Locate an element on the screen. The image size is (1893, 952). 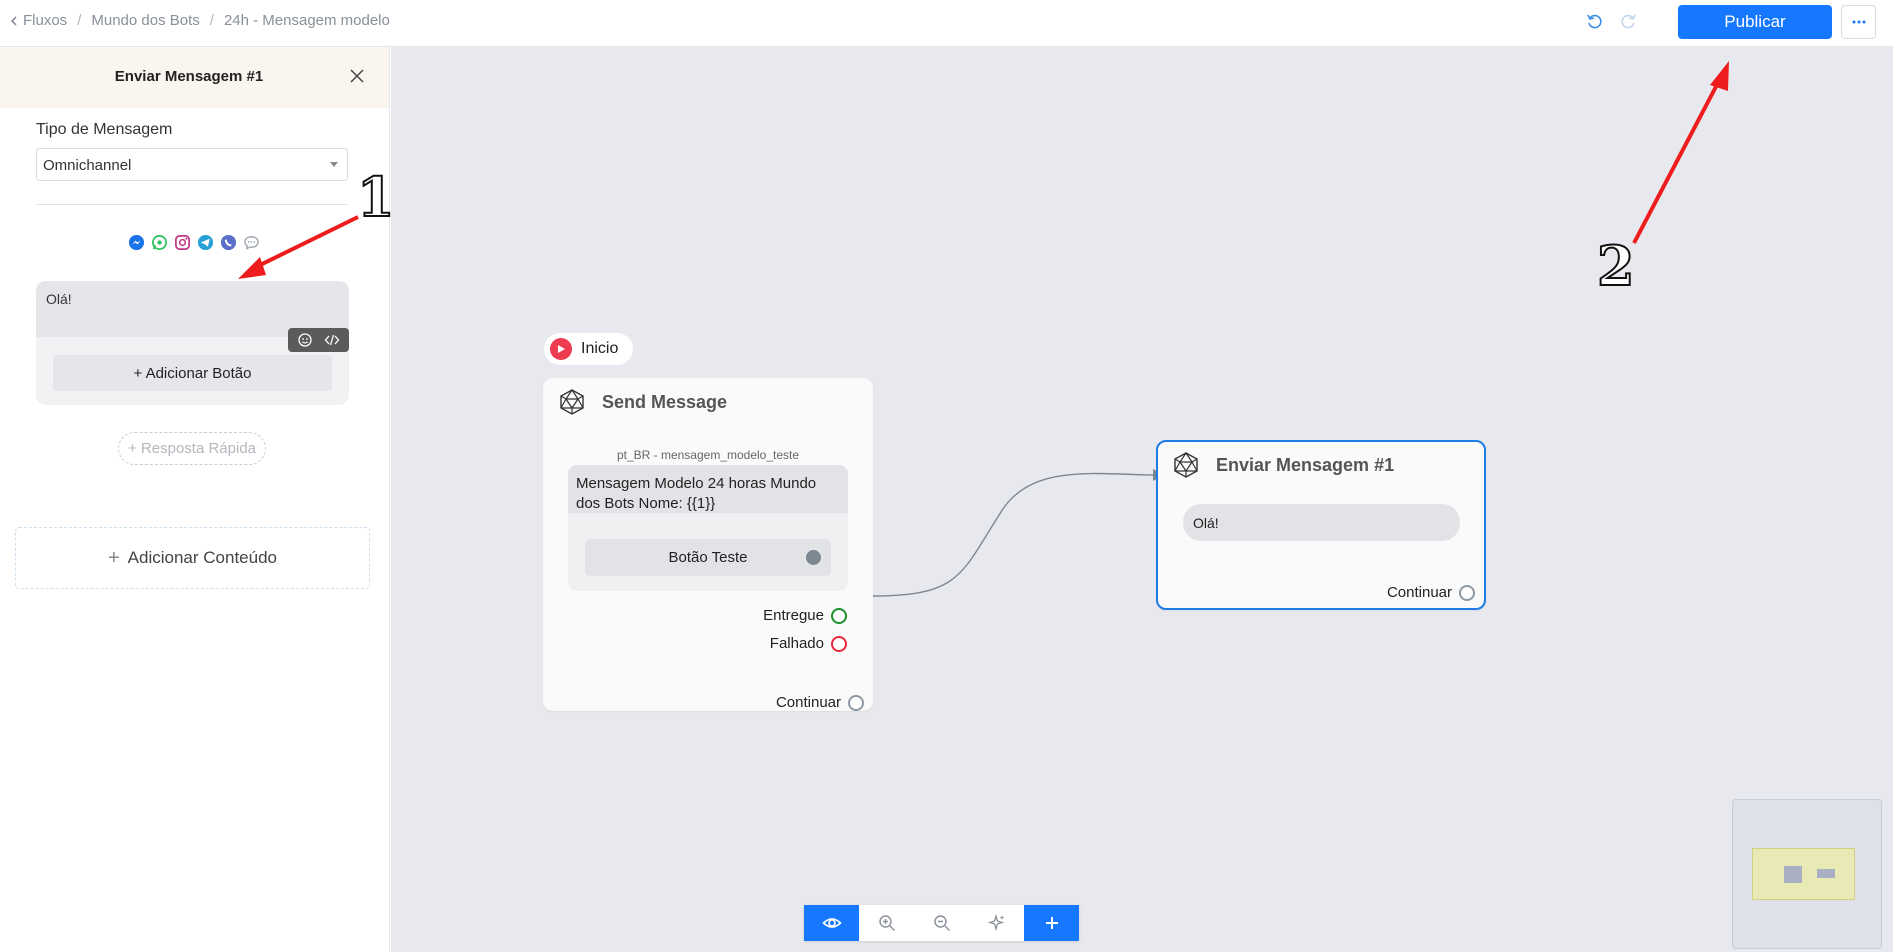
template-name: pt_BR - mensagem_modelo_teste is located at coordinates (708, 455).